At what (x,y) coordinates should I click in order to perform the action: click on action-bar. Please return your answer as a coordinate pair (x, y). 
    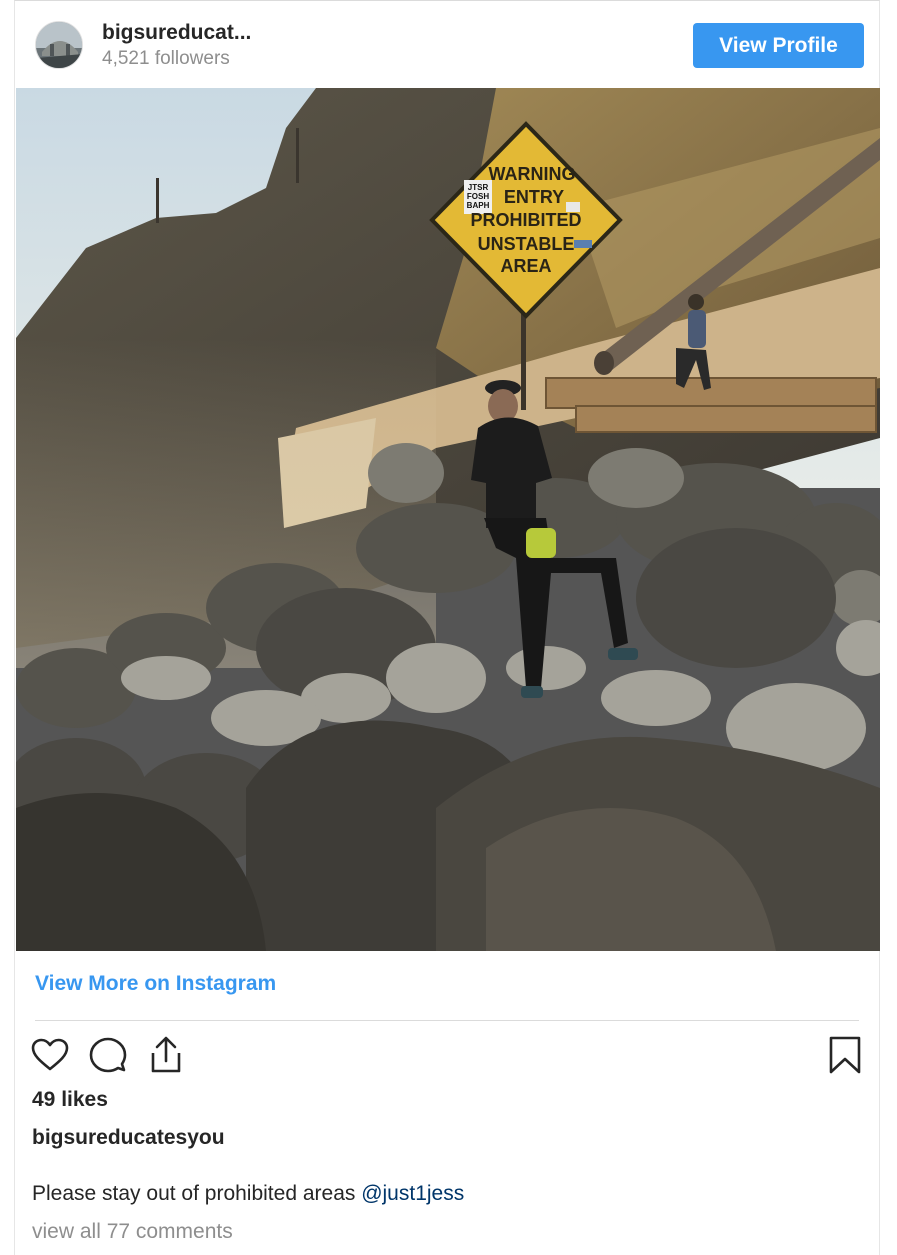
    Looking at the image, I should click on (448, 1055).